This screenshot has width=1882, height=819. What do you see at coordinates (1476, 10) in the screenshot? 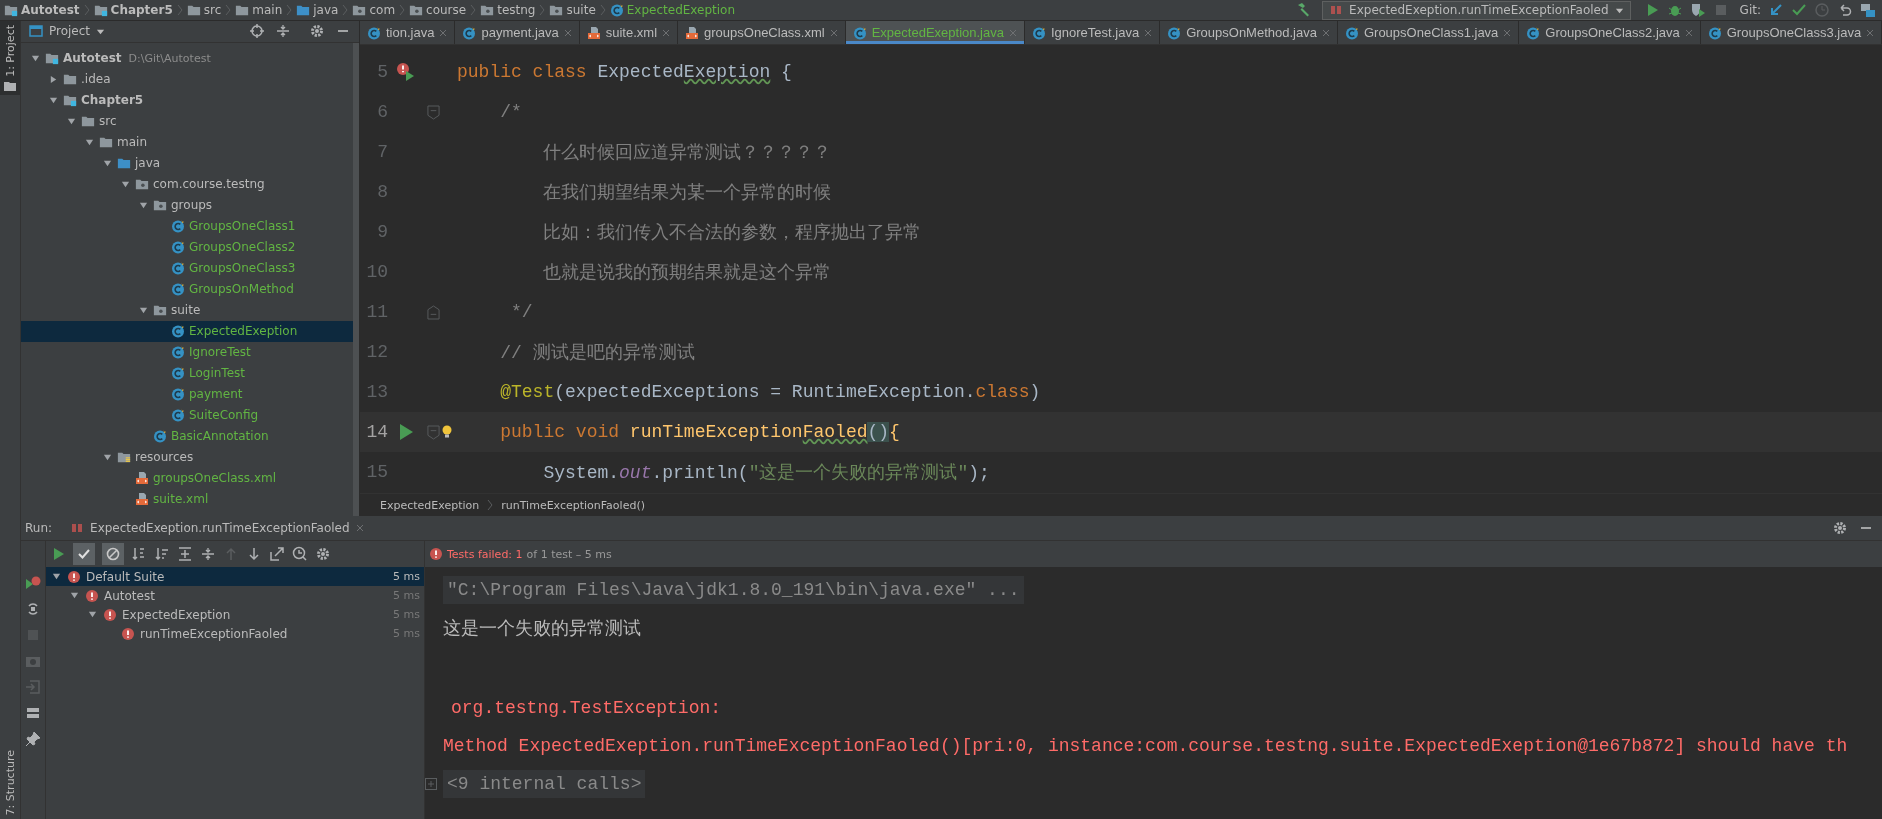
I see `run-configuration-dropdown: ExpectedExeption.runTimeExceptionFaoled` at bounding box center [1476, 10].